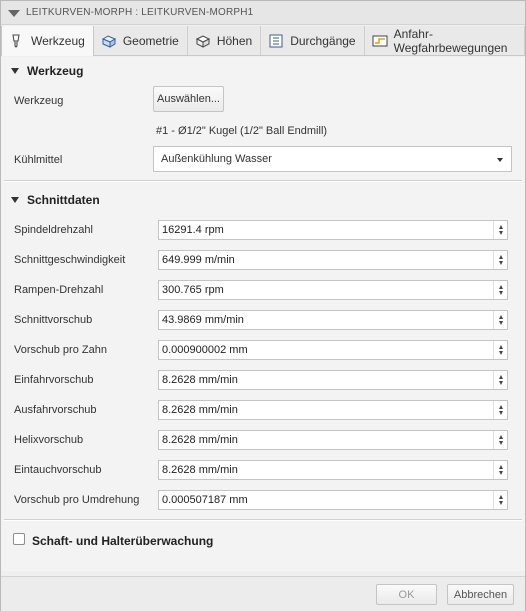 This screenshot has width=526, height=611. Describe the element at coordinates (500, 160) in the screenshot. I see `dropdown-arrow-icon` at that location.